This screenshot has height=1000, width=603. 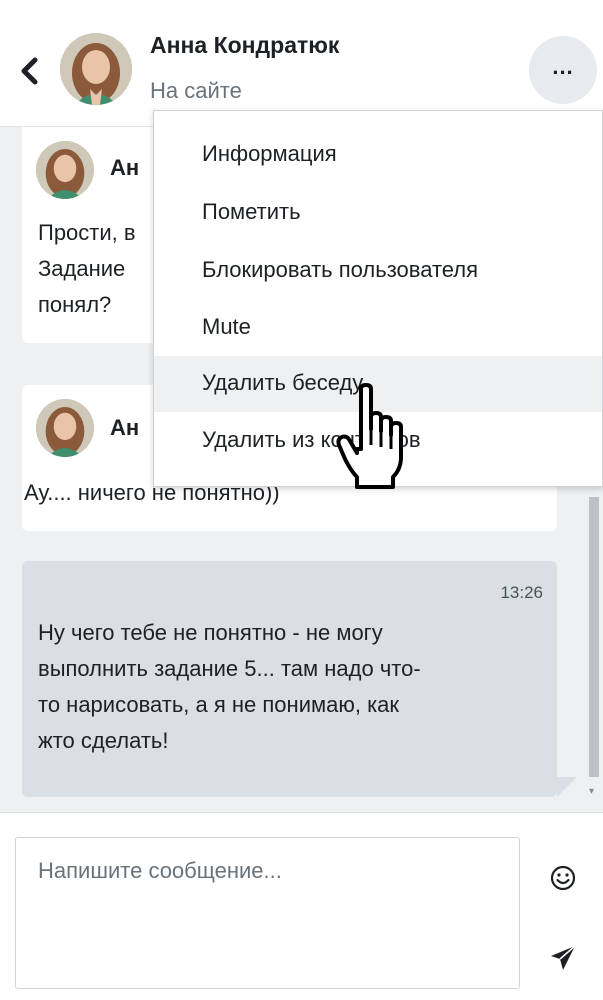 What do you see at coordinates (378, 271) in the screenshot?
I see `menu-item-block-user: Блокировать пользователя` at bounding box center [378, 271].